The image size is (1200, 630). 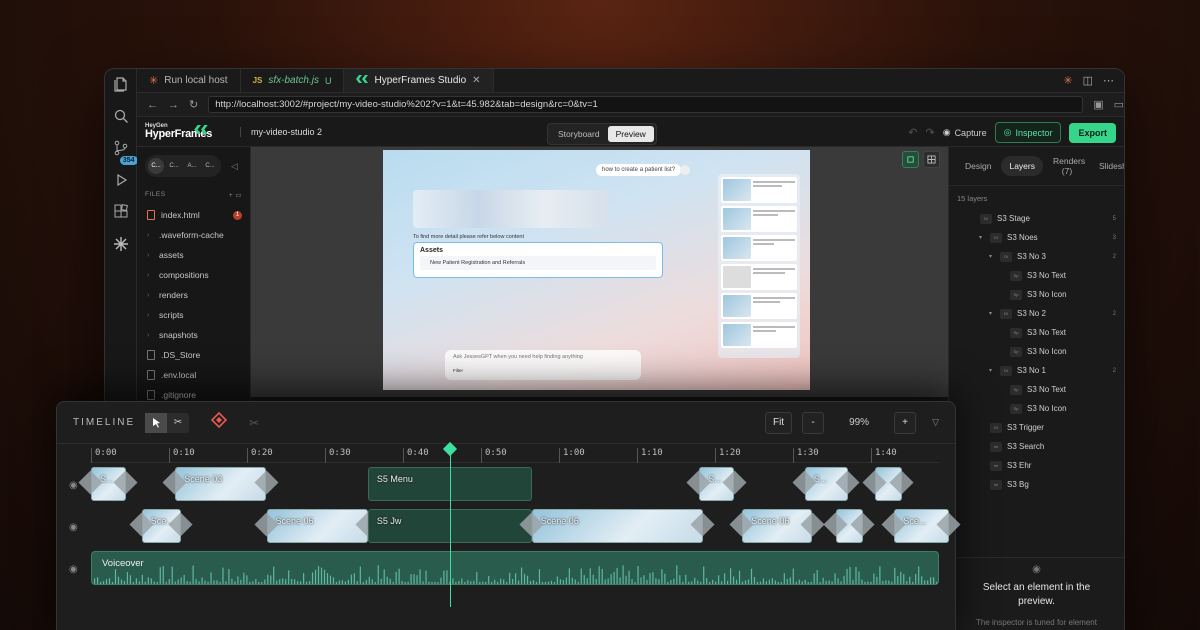 I want to click on new-file-icon: + ▭, so click(x=235, y=195).